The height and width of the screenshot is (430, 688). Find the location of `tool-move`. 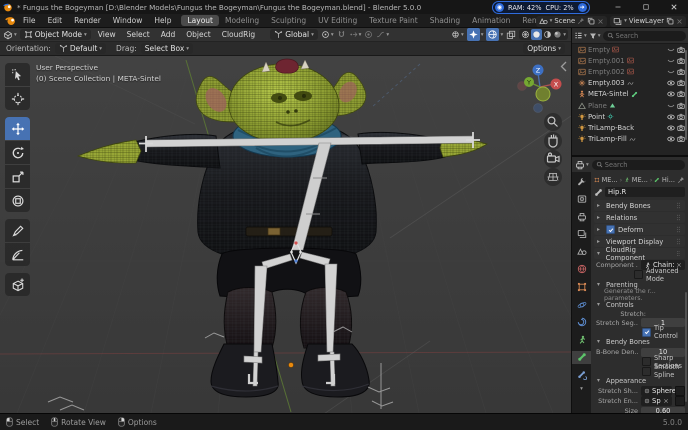

tool-move is located at coordinates (17, 128).